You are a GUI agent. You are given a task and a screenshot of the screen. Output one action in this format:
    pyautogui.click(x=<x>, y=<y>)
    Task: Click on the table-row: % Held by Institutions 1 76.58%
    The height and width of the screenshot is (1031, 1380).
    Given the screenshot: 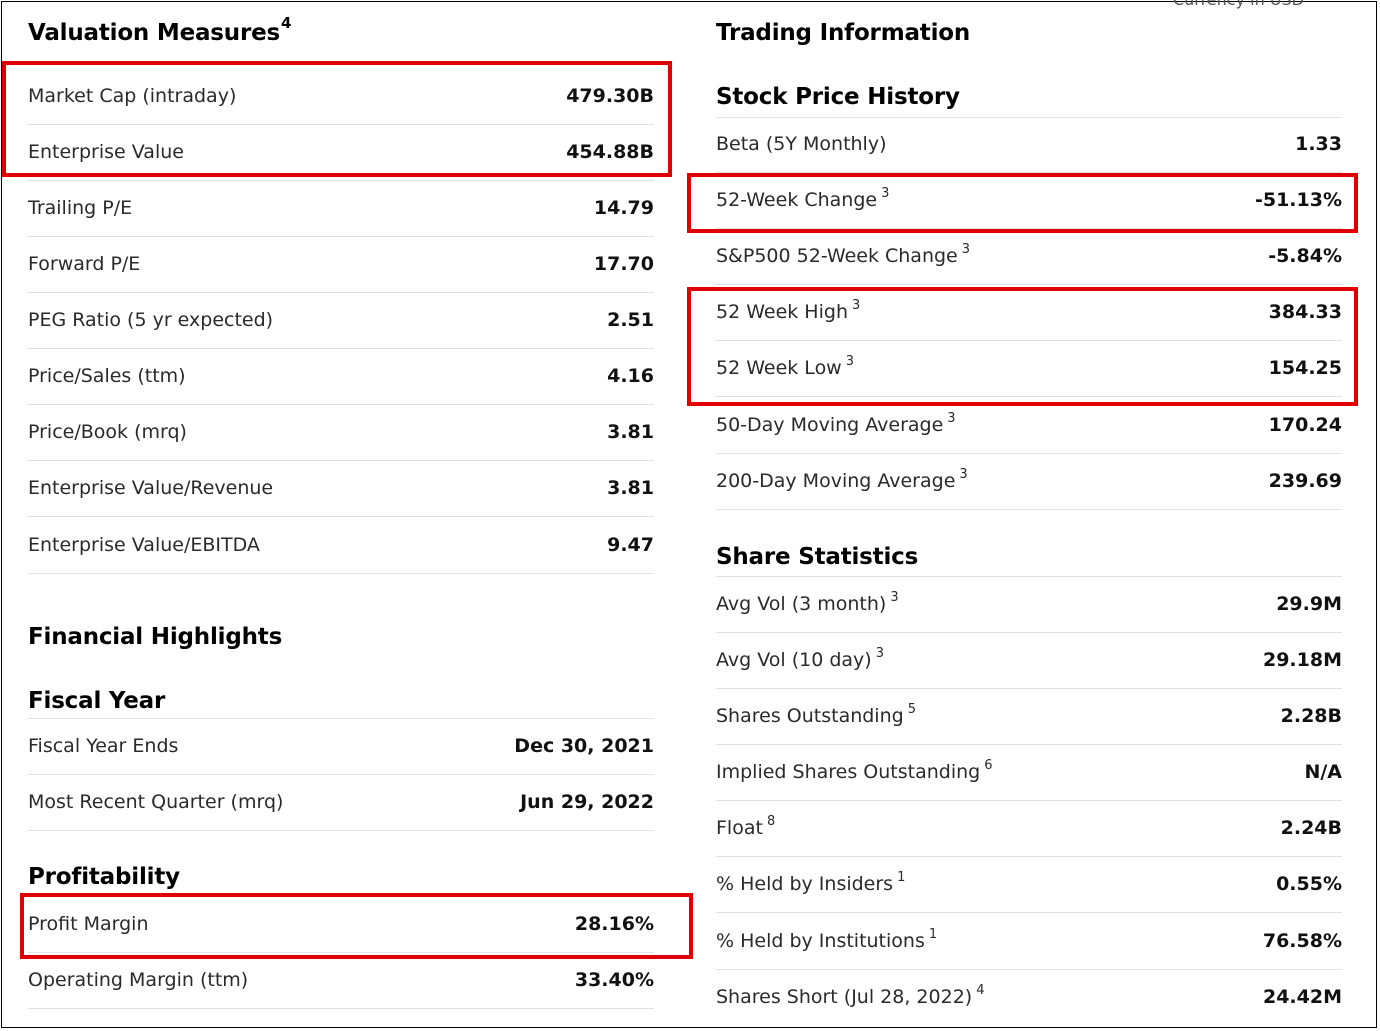 What is the action you would take?
    pyautogui.click(x=1029, y=942)
    